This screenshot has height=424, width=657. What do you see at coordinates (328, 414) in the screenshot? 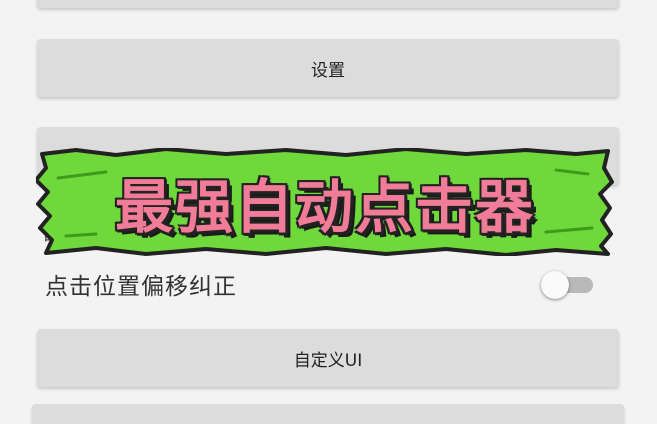
I see `bottom-button` at bounding box center [328, 414].